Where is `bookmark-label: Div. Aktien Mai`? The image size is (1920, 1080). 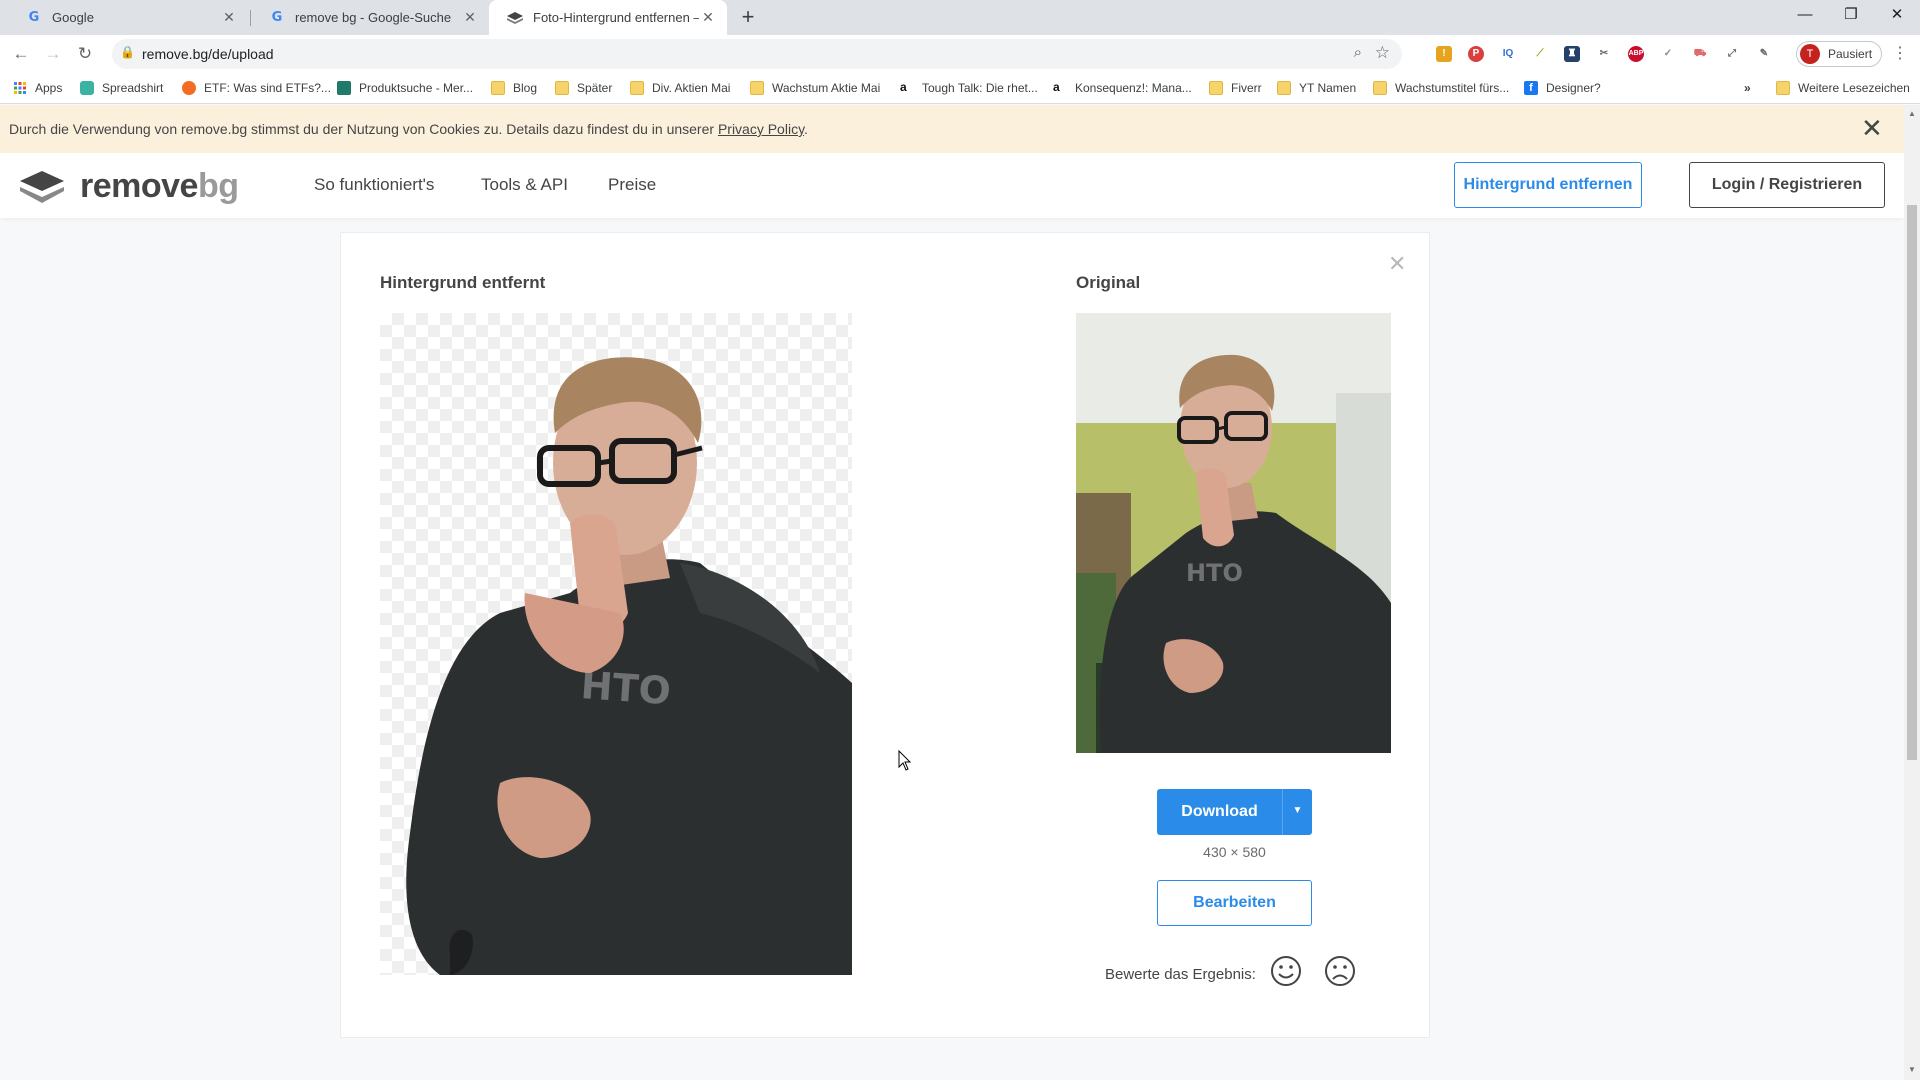
bookmark-label: Div. Aktien Mai is located at coordinates (691, 88).